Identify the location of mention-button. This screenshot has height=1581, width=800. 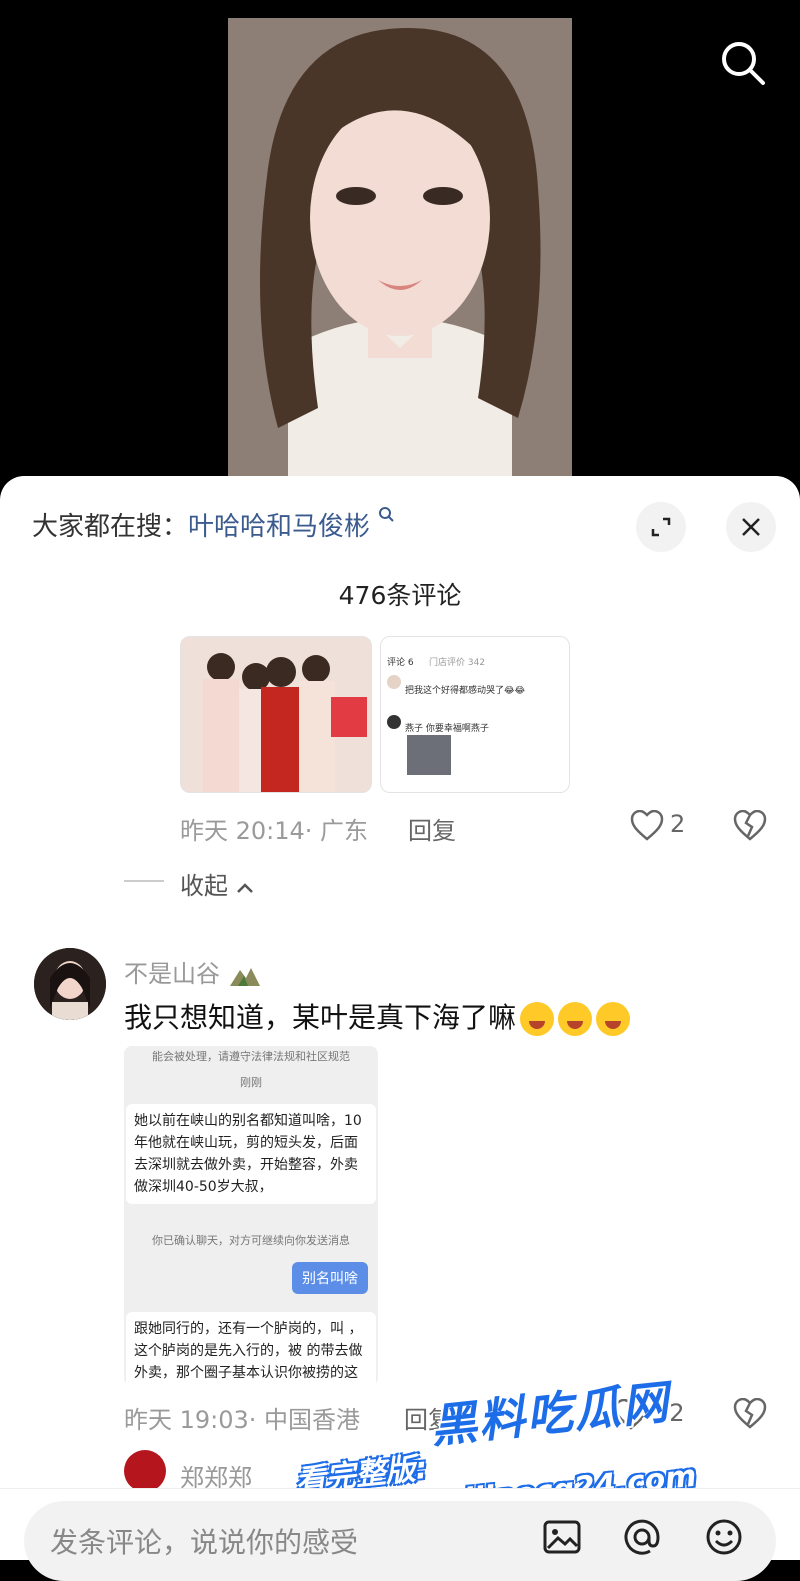
(642, 1537).